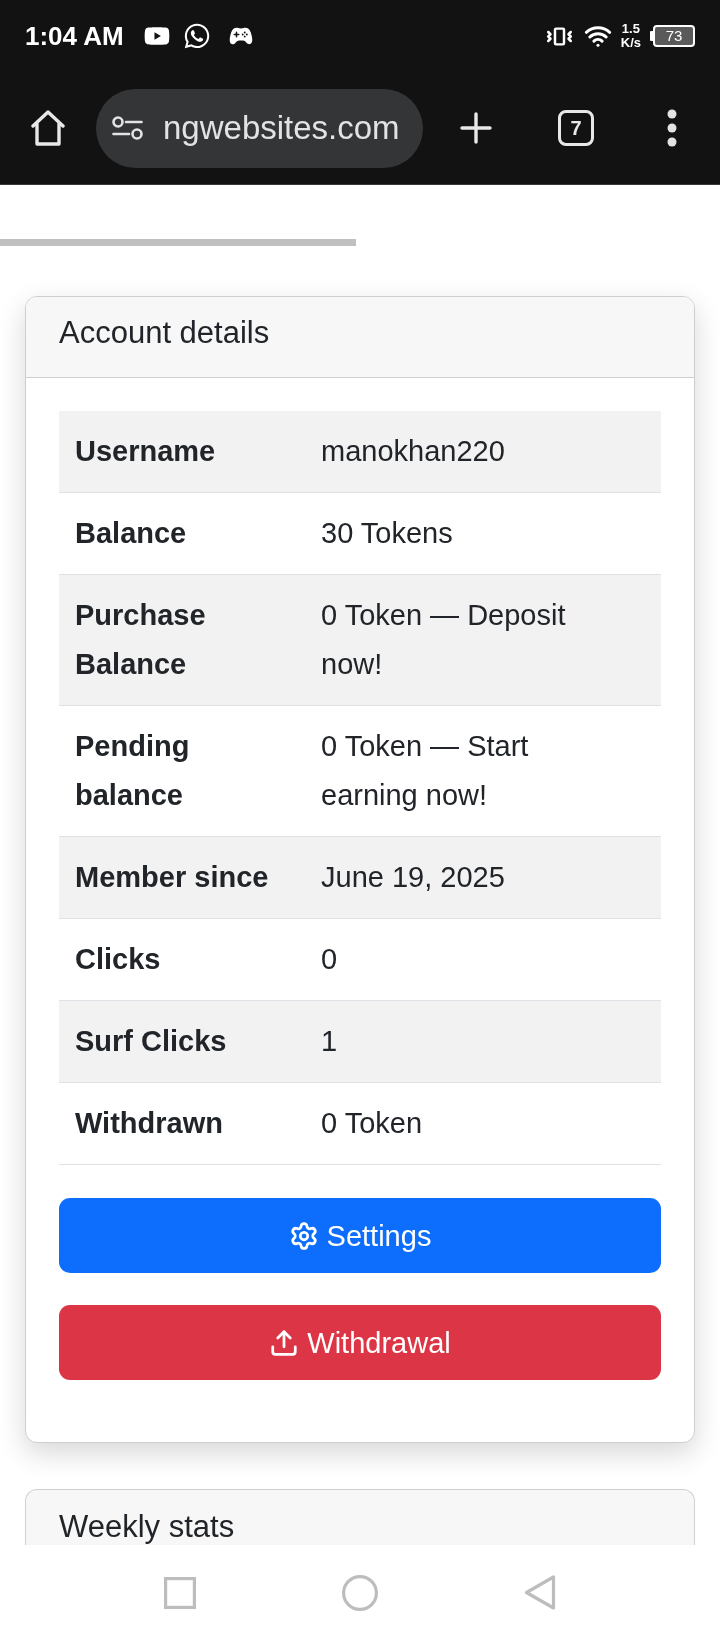 This screenshot has width=720, height=1640. I want to click on upload-icon, so click(284, 1342).